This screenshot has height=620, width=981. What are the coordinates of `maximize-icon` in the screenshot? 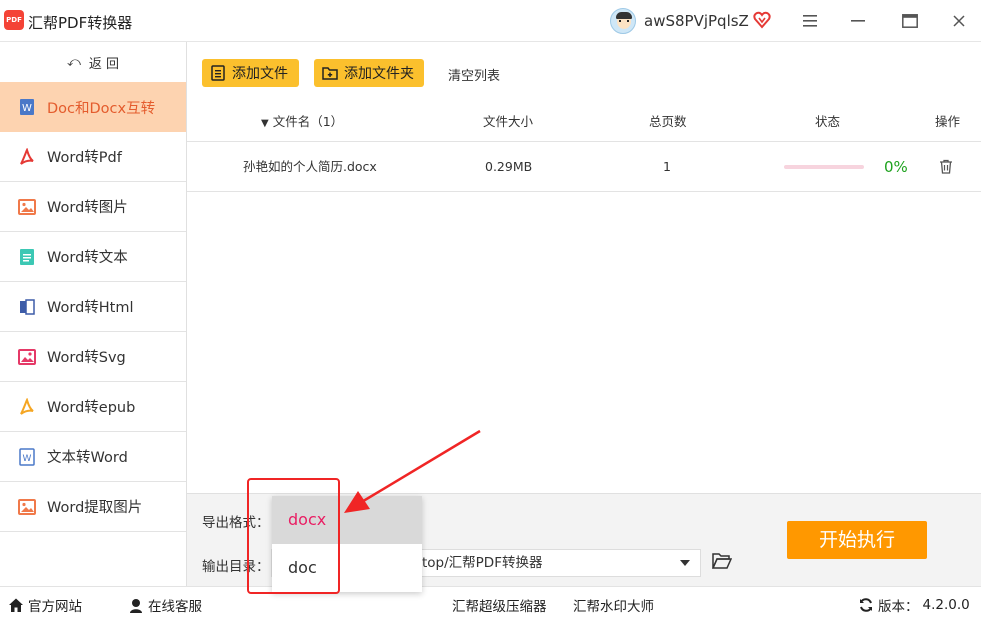 It's located at (910, 21).